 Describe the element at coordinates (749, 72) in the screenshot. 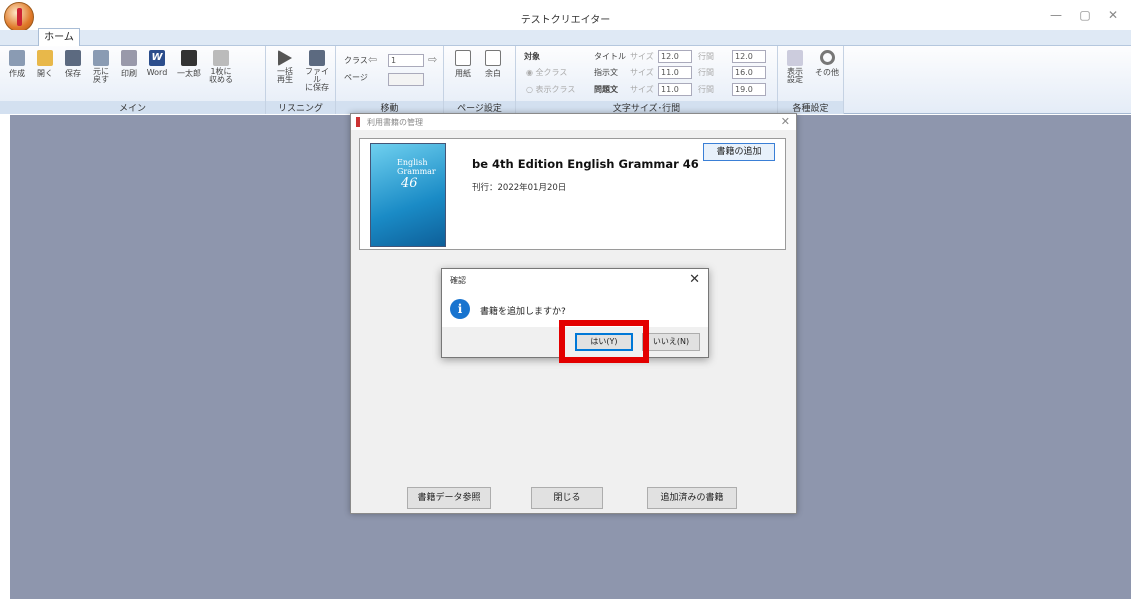

I see `instruction-line-spinner: 16.0` at that location.